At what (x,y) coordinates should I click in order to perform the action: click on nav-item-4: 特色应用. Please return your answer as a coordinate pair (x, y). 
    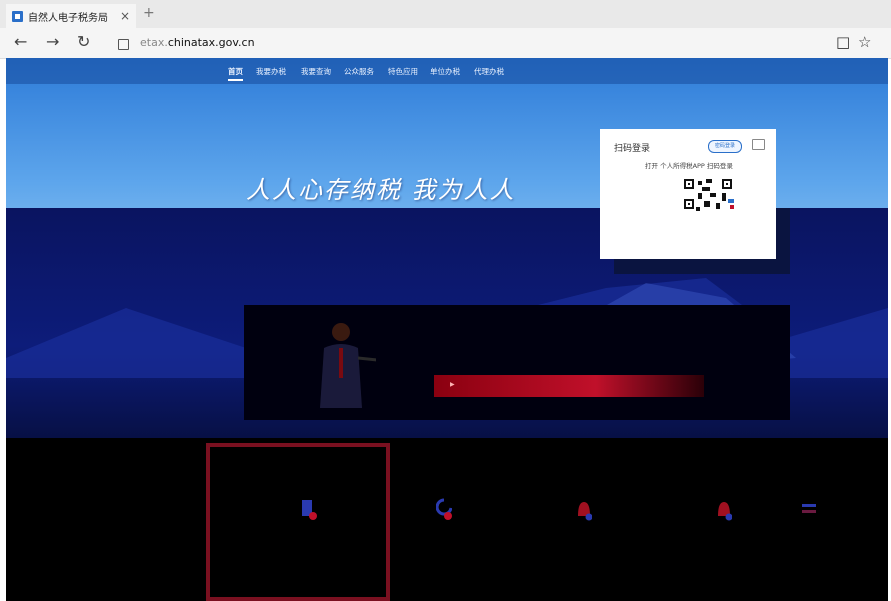
    Looking at the image, I should click on (403, 71).